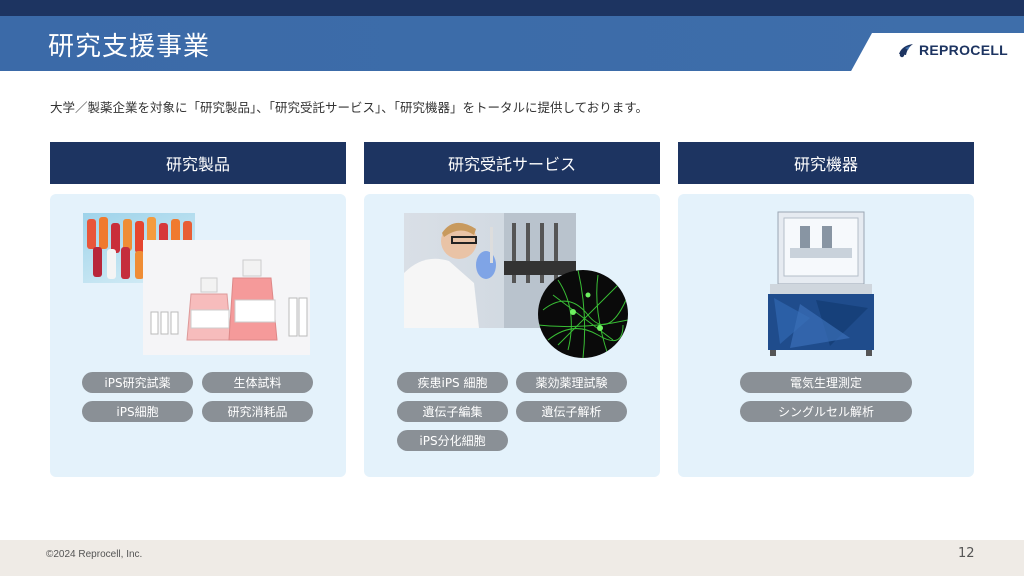 This screenshot has width=1024, height=576. Describe the element at coordinates (452, 411) in the screenshot. I see `tag-gene-editing: 遺伝子編集` at that location.